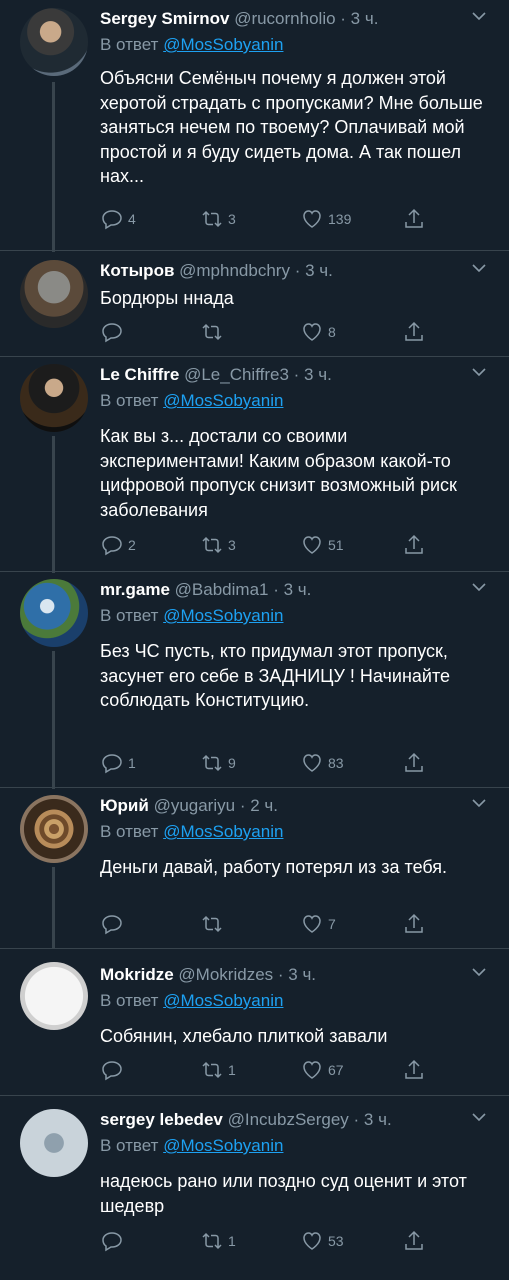 The width and height of the screenshot is (509, 1280). Describe the element at coordinates (322, 1241) in the screenshot. I see `like-button: 53` at that location.